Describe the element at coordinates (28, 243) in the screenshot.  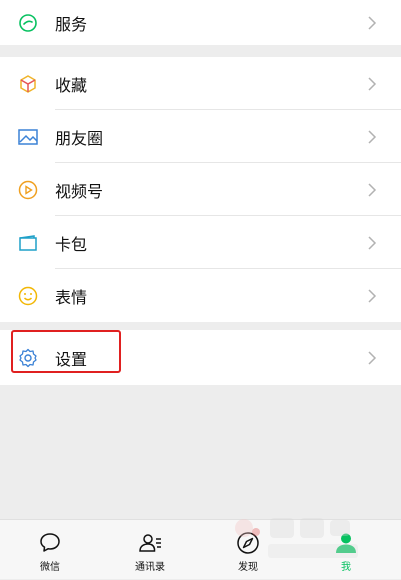
I see `wallet-icon` at that location.